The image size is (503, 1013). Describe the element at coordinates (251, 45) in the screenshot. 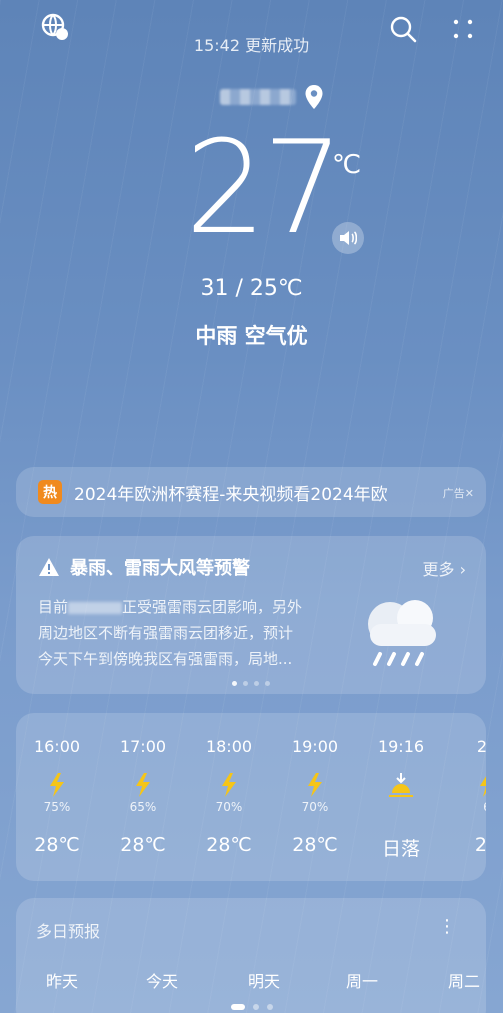

I see `update-status: 15:42 更新成功` at that location.